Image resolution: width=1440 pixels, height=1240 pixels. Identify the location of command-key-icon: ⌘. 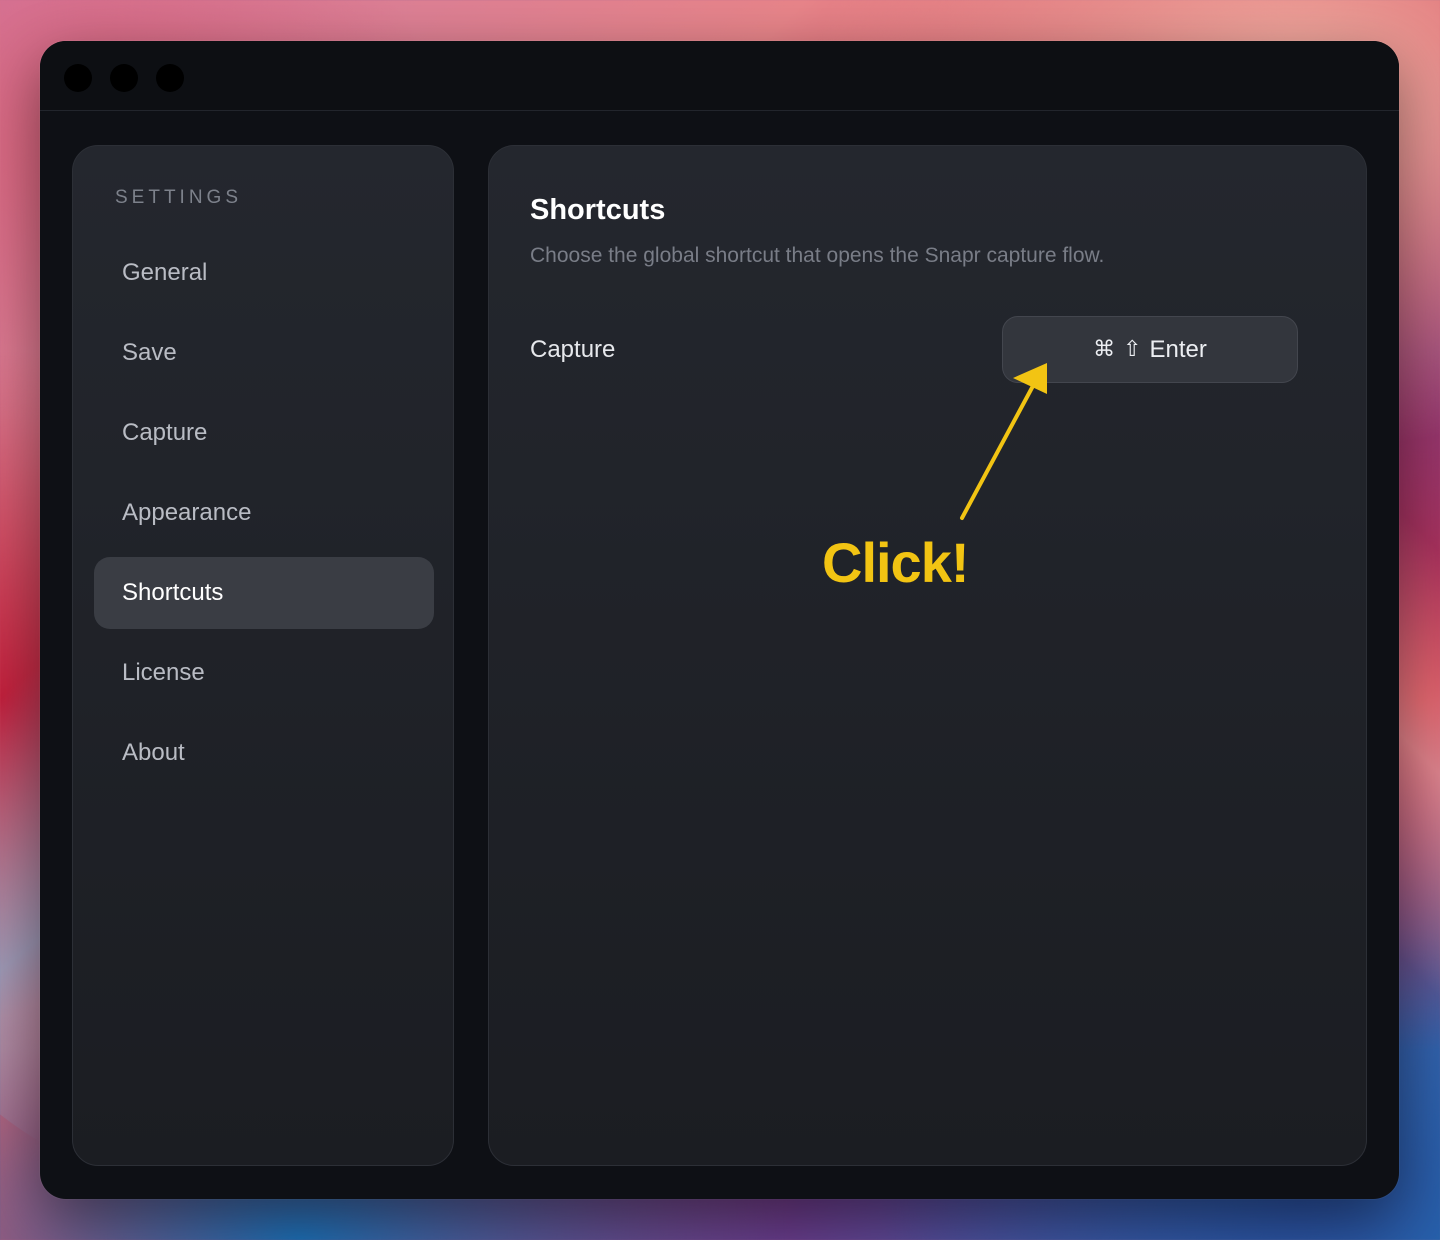
(1104, 349).